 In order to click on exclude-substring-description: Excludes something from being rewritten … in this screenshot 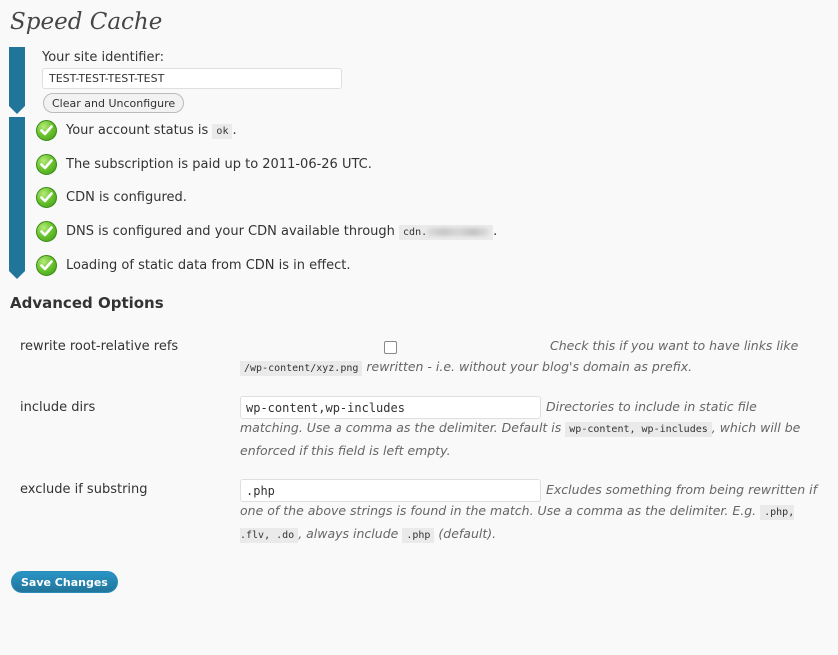, I will do `click(530, 512)`.